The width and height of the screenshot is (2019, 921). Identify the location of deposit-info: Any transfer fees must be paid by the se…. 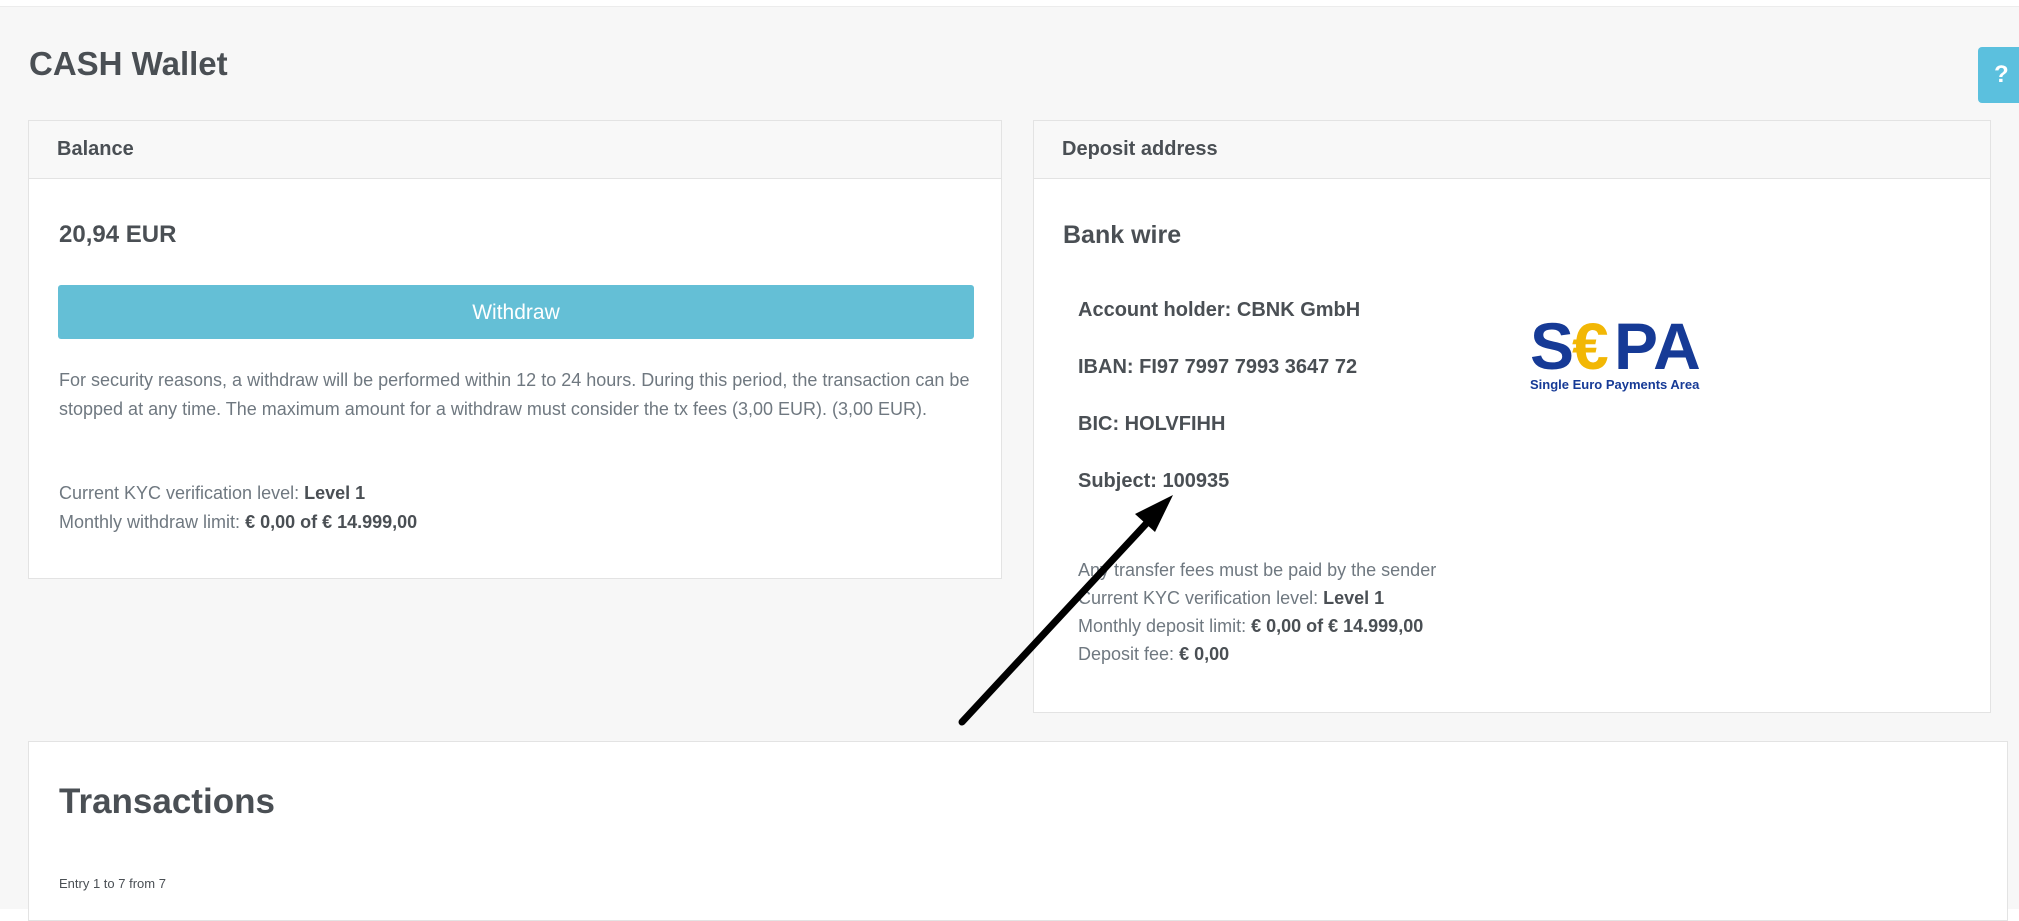
(1257, 612).